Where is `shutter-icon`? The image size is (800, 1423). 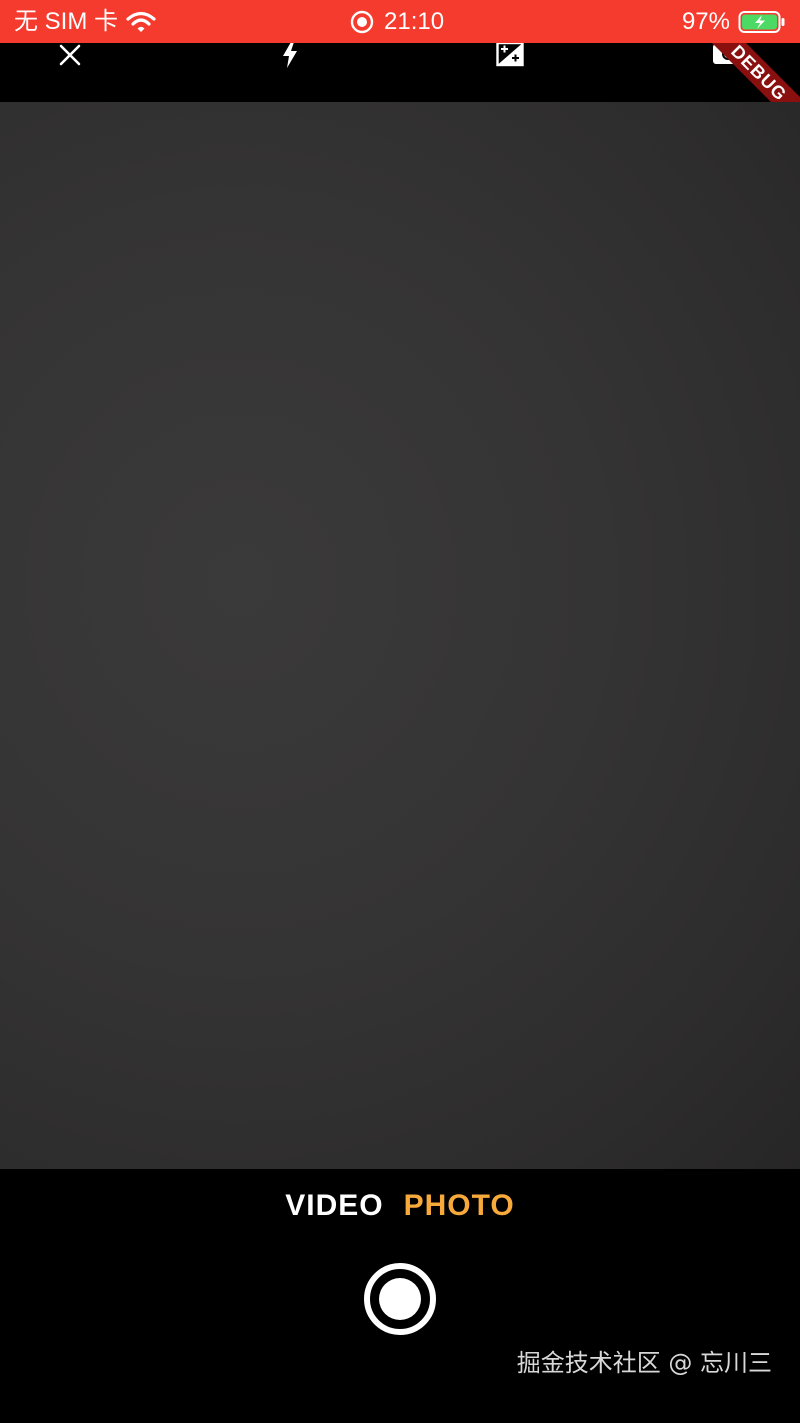
shutter-icon is located at coordinates (400, 1299).